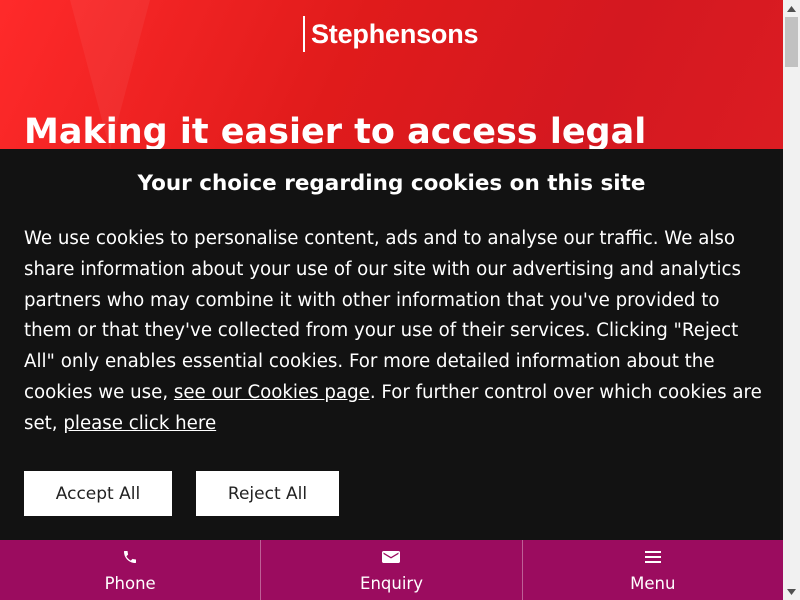 Image resolution: width=800 pixels, height=600 pixels. Describe the element at coordinates (653, 583) in the screenshot. I see `nav-menu-label: Menu` at that location.